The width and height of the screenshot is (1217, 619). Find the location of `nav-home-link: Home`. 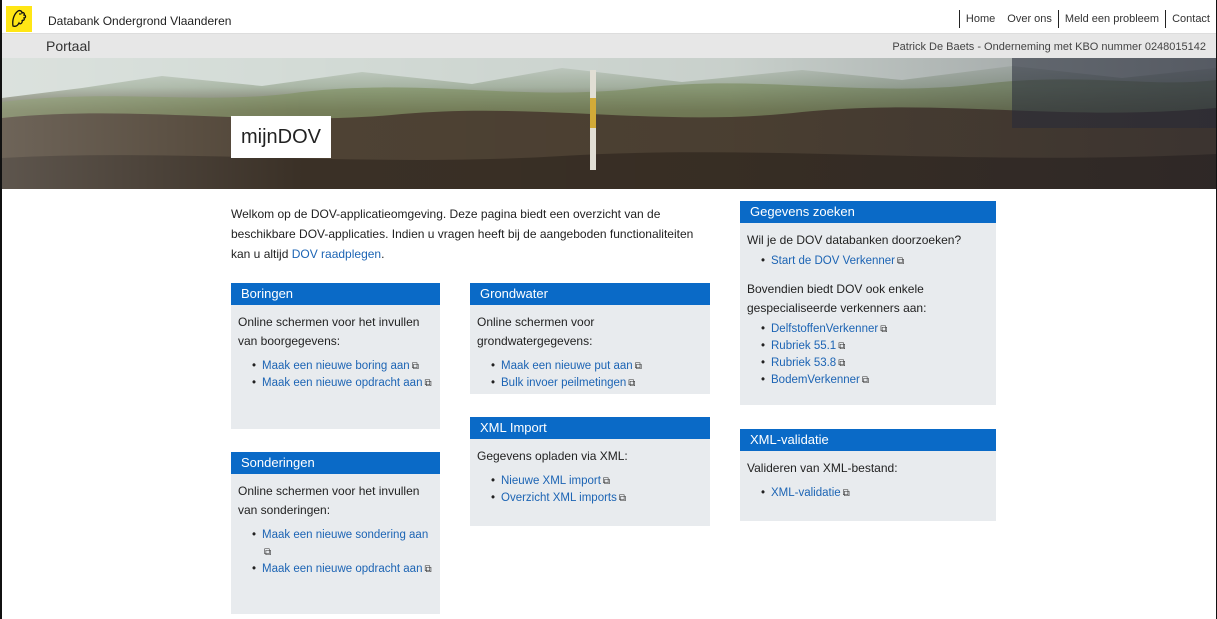

nav-home-link: Home is located at coordinates (980, 19).